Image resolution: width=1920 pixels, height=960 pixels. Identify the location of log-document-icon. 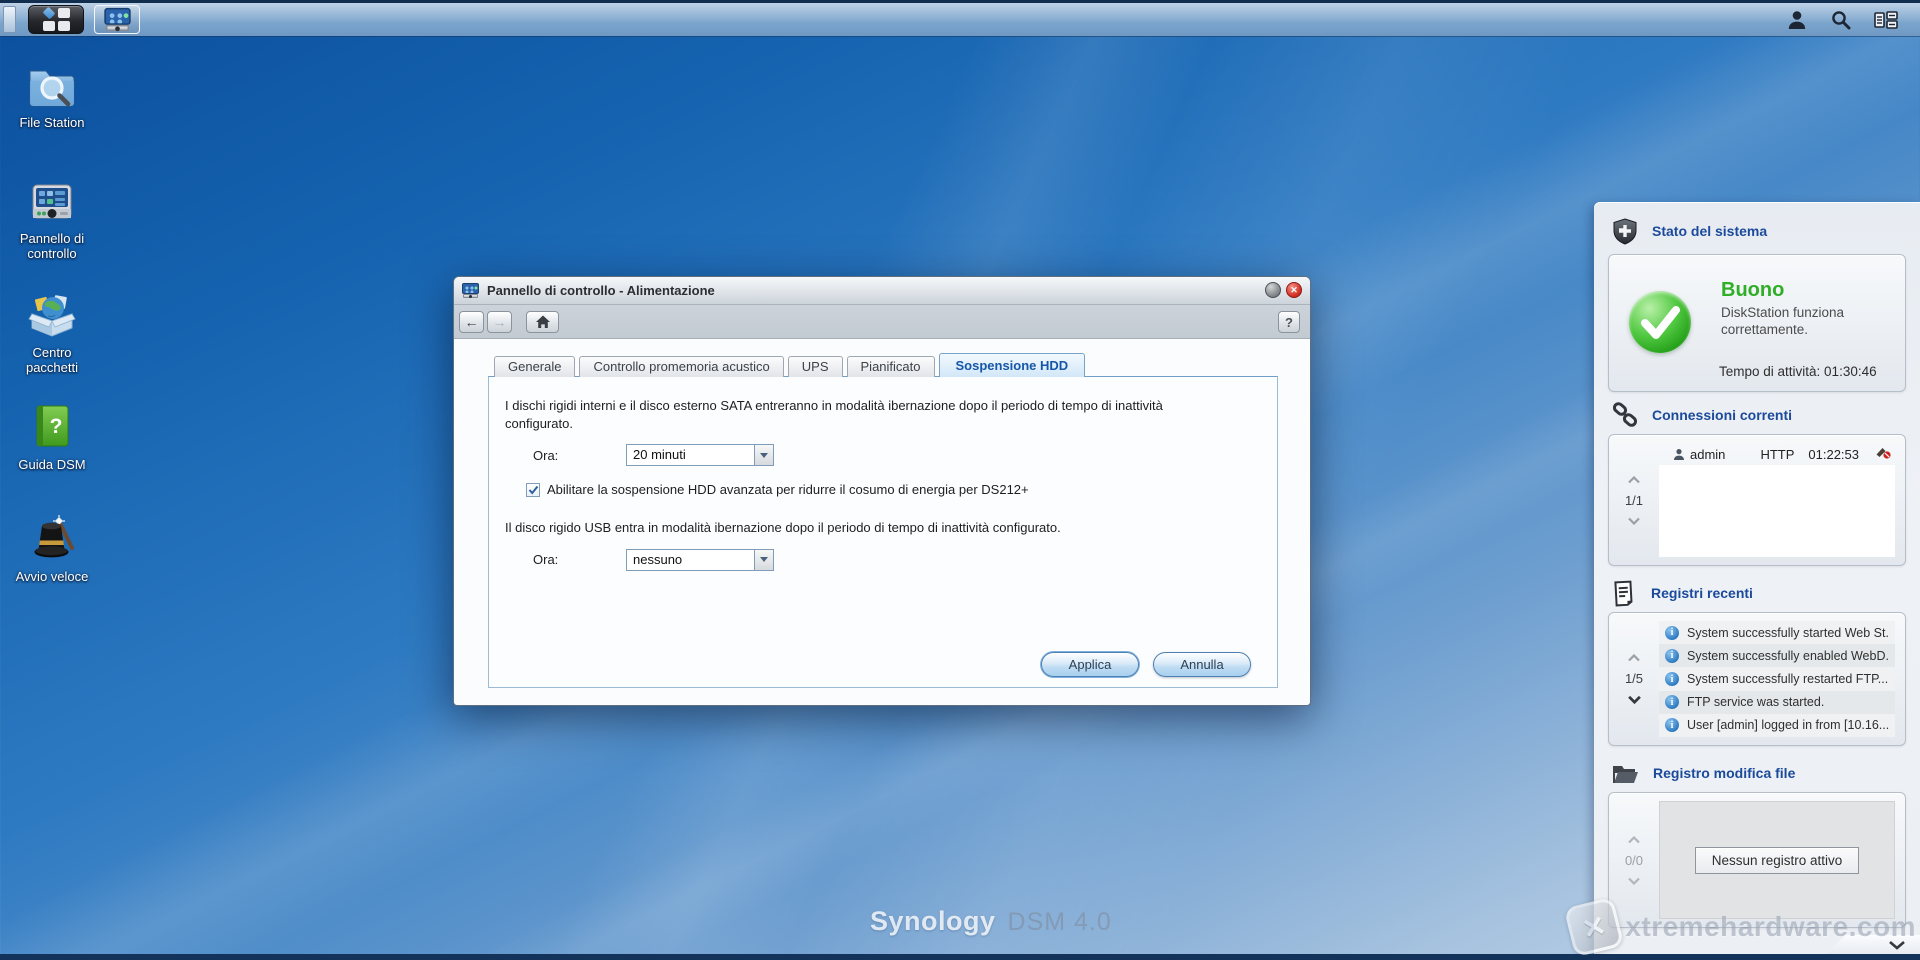
(1623, 593).